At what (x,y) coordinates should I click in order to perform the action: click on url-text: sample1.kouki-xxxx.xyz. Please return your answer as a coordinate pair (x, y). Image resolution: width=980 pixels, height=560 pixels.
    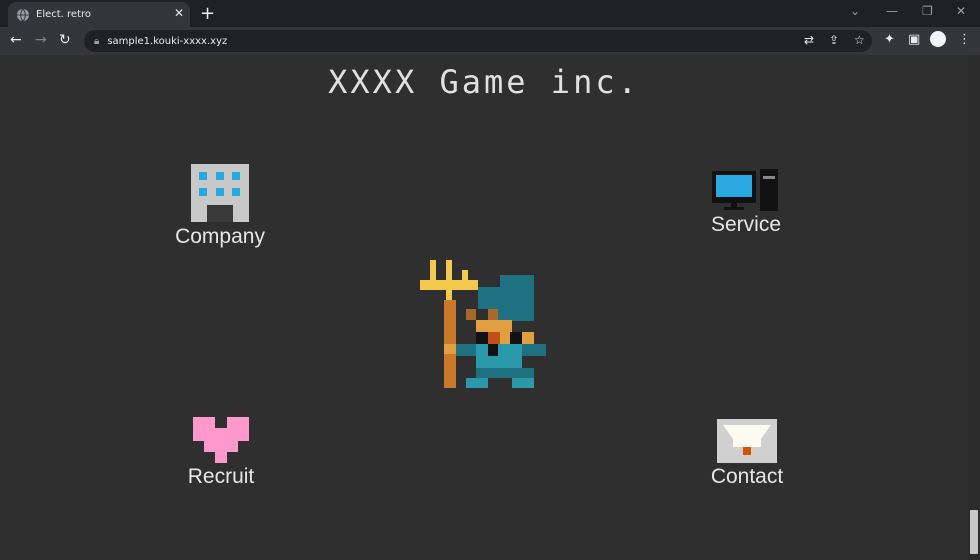
    Looking at the image, I should click on (167, 41).